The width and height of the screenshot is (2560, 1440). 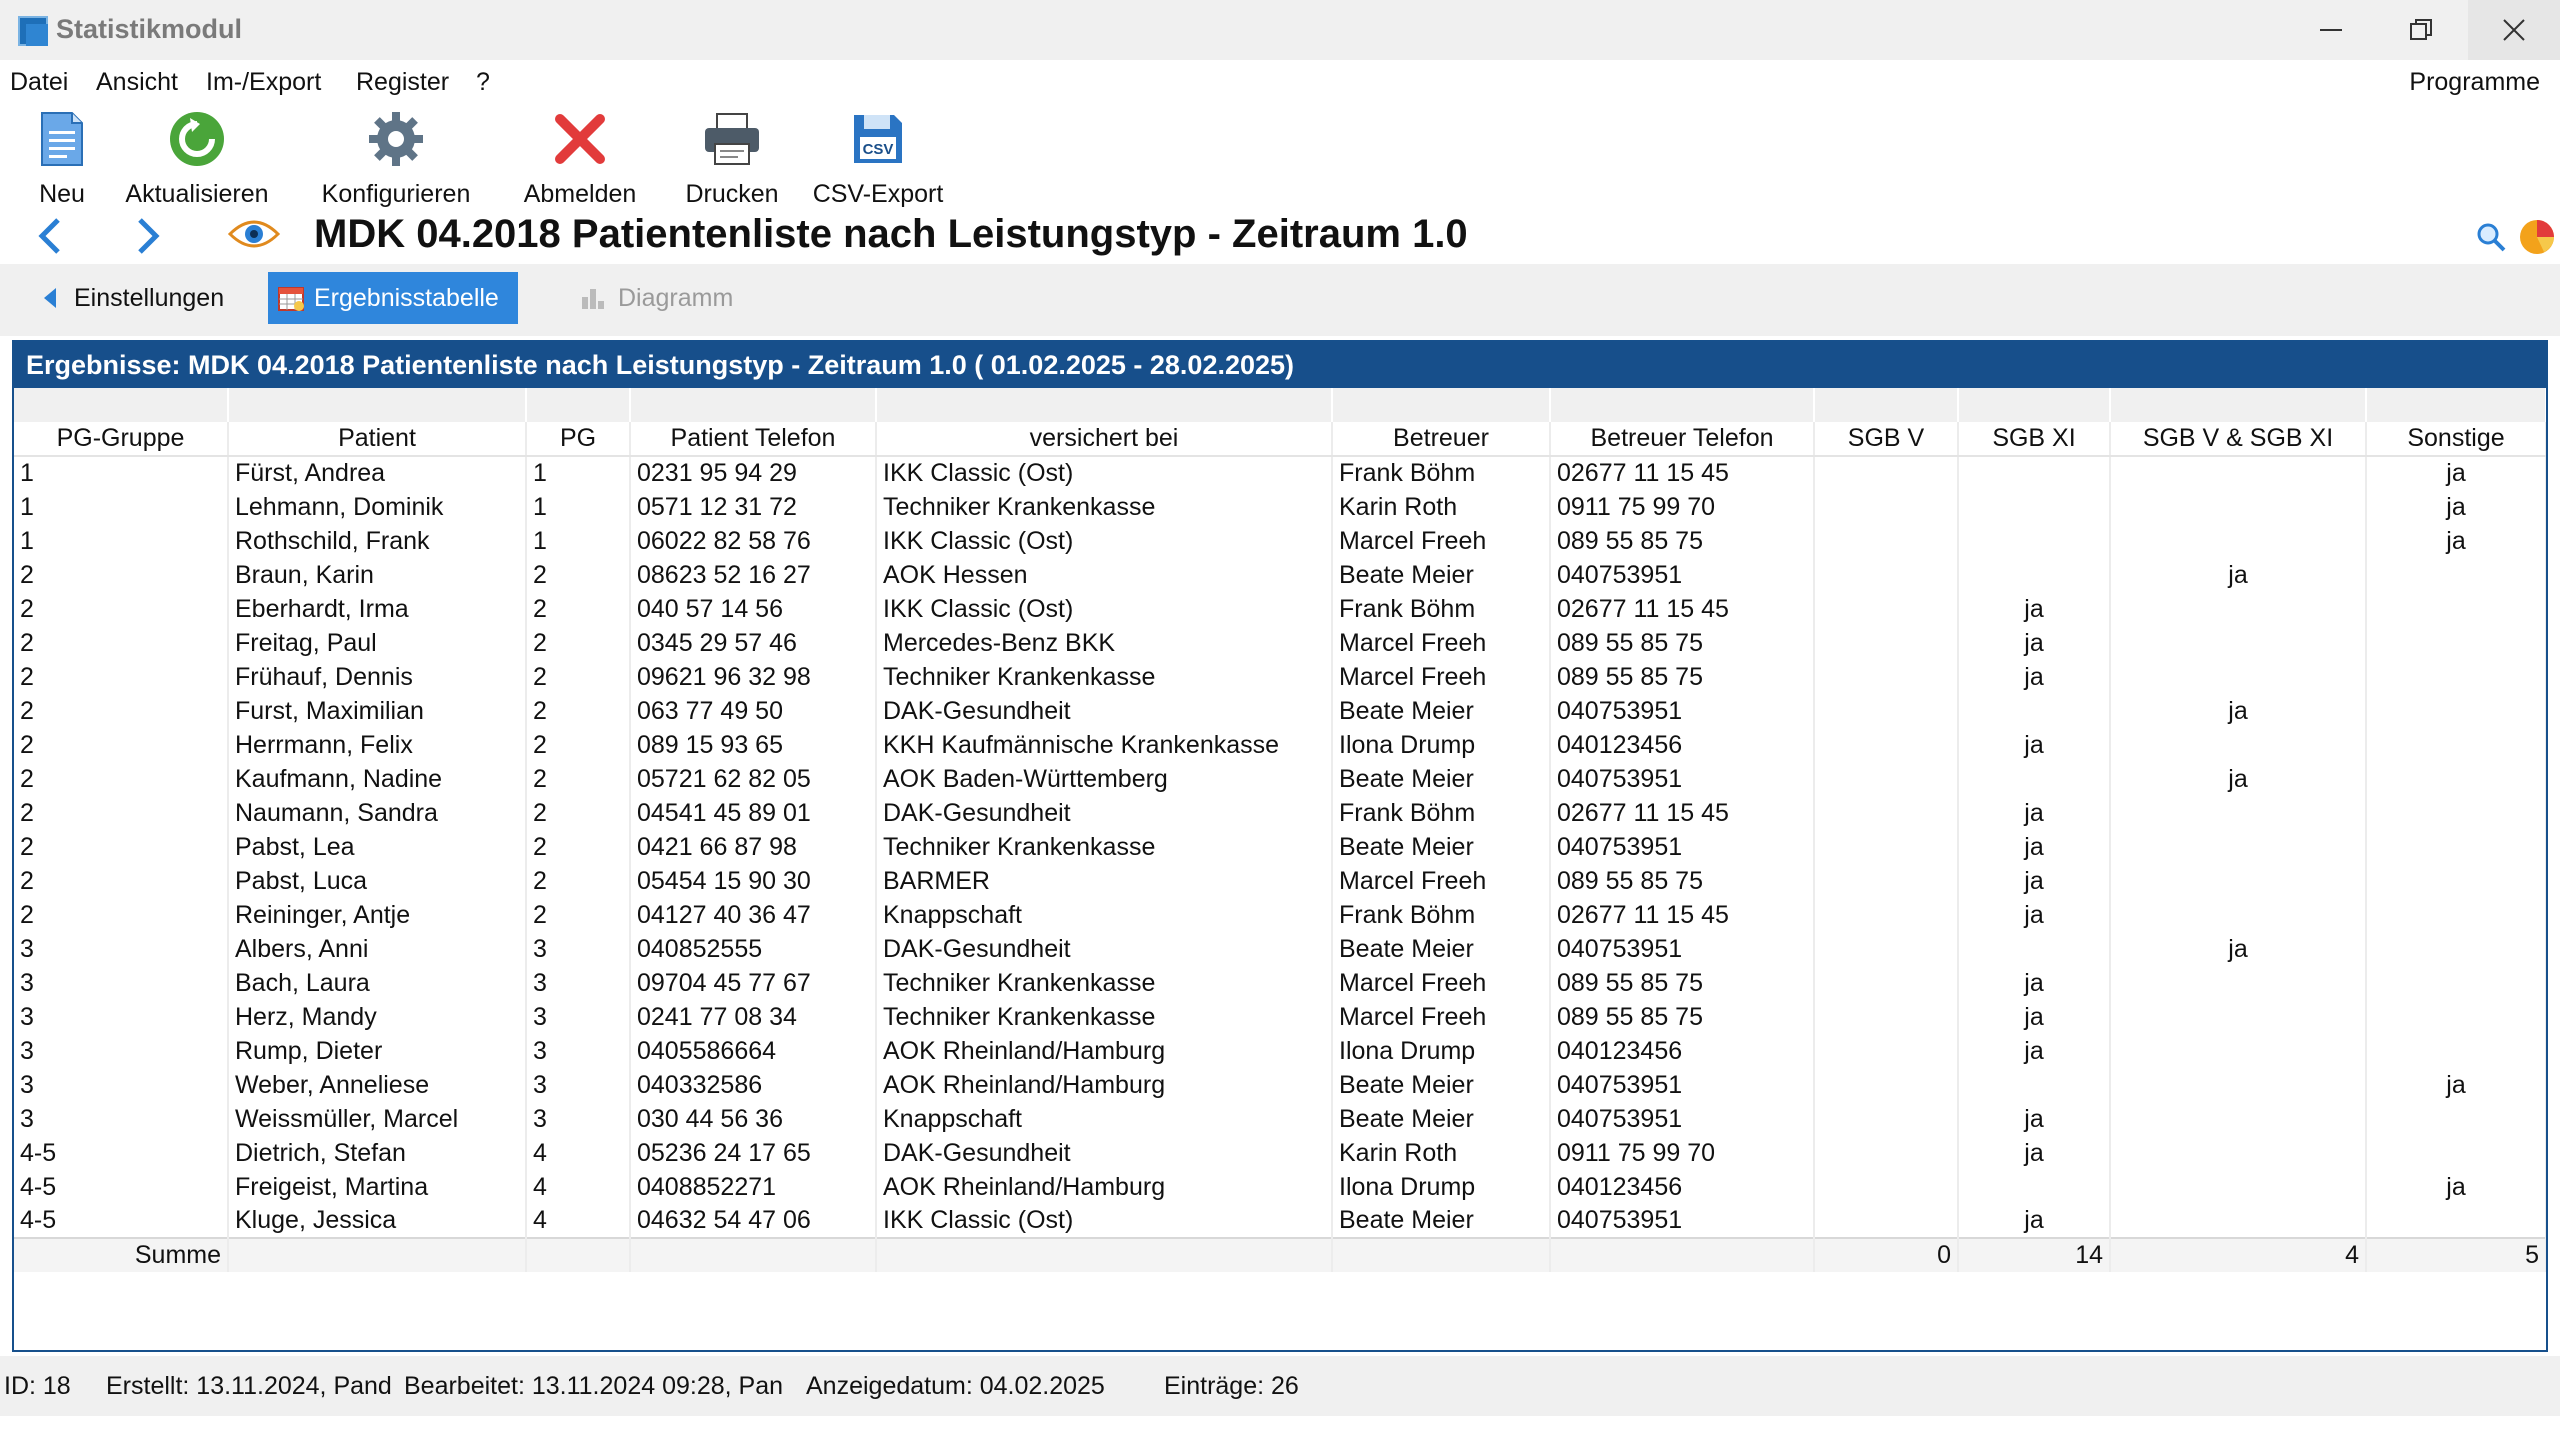 I want to click on restore-icon, so click(x=2421, y=29).